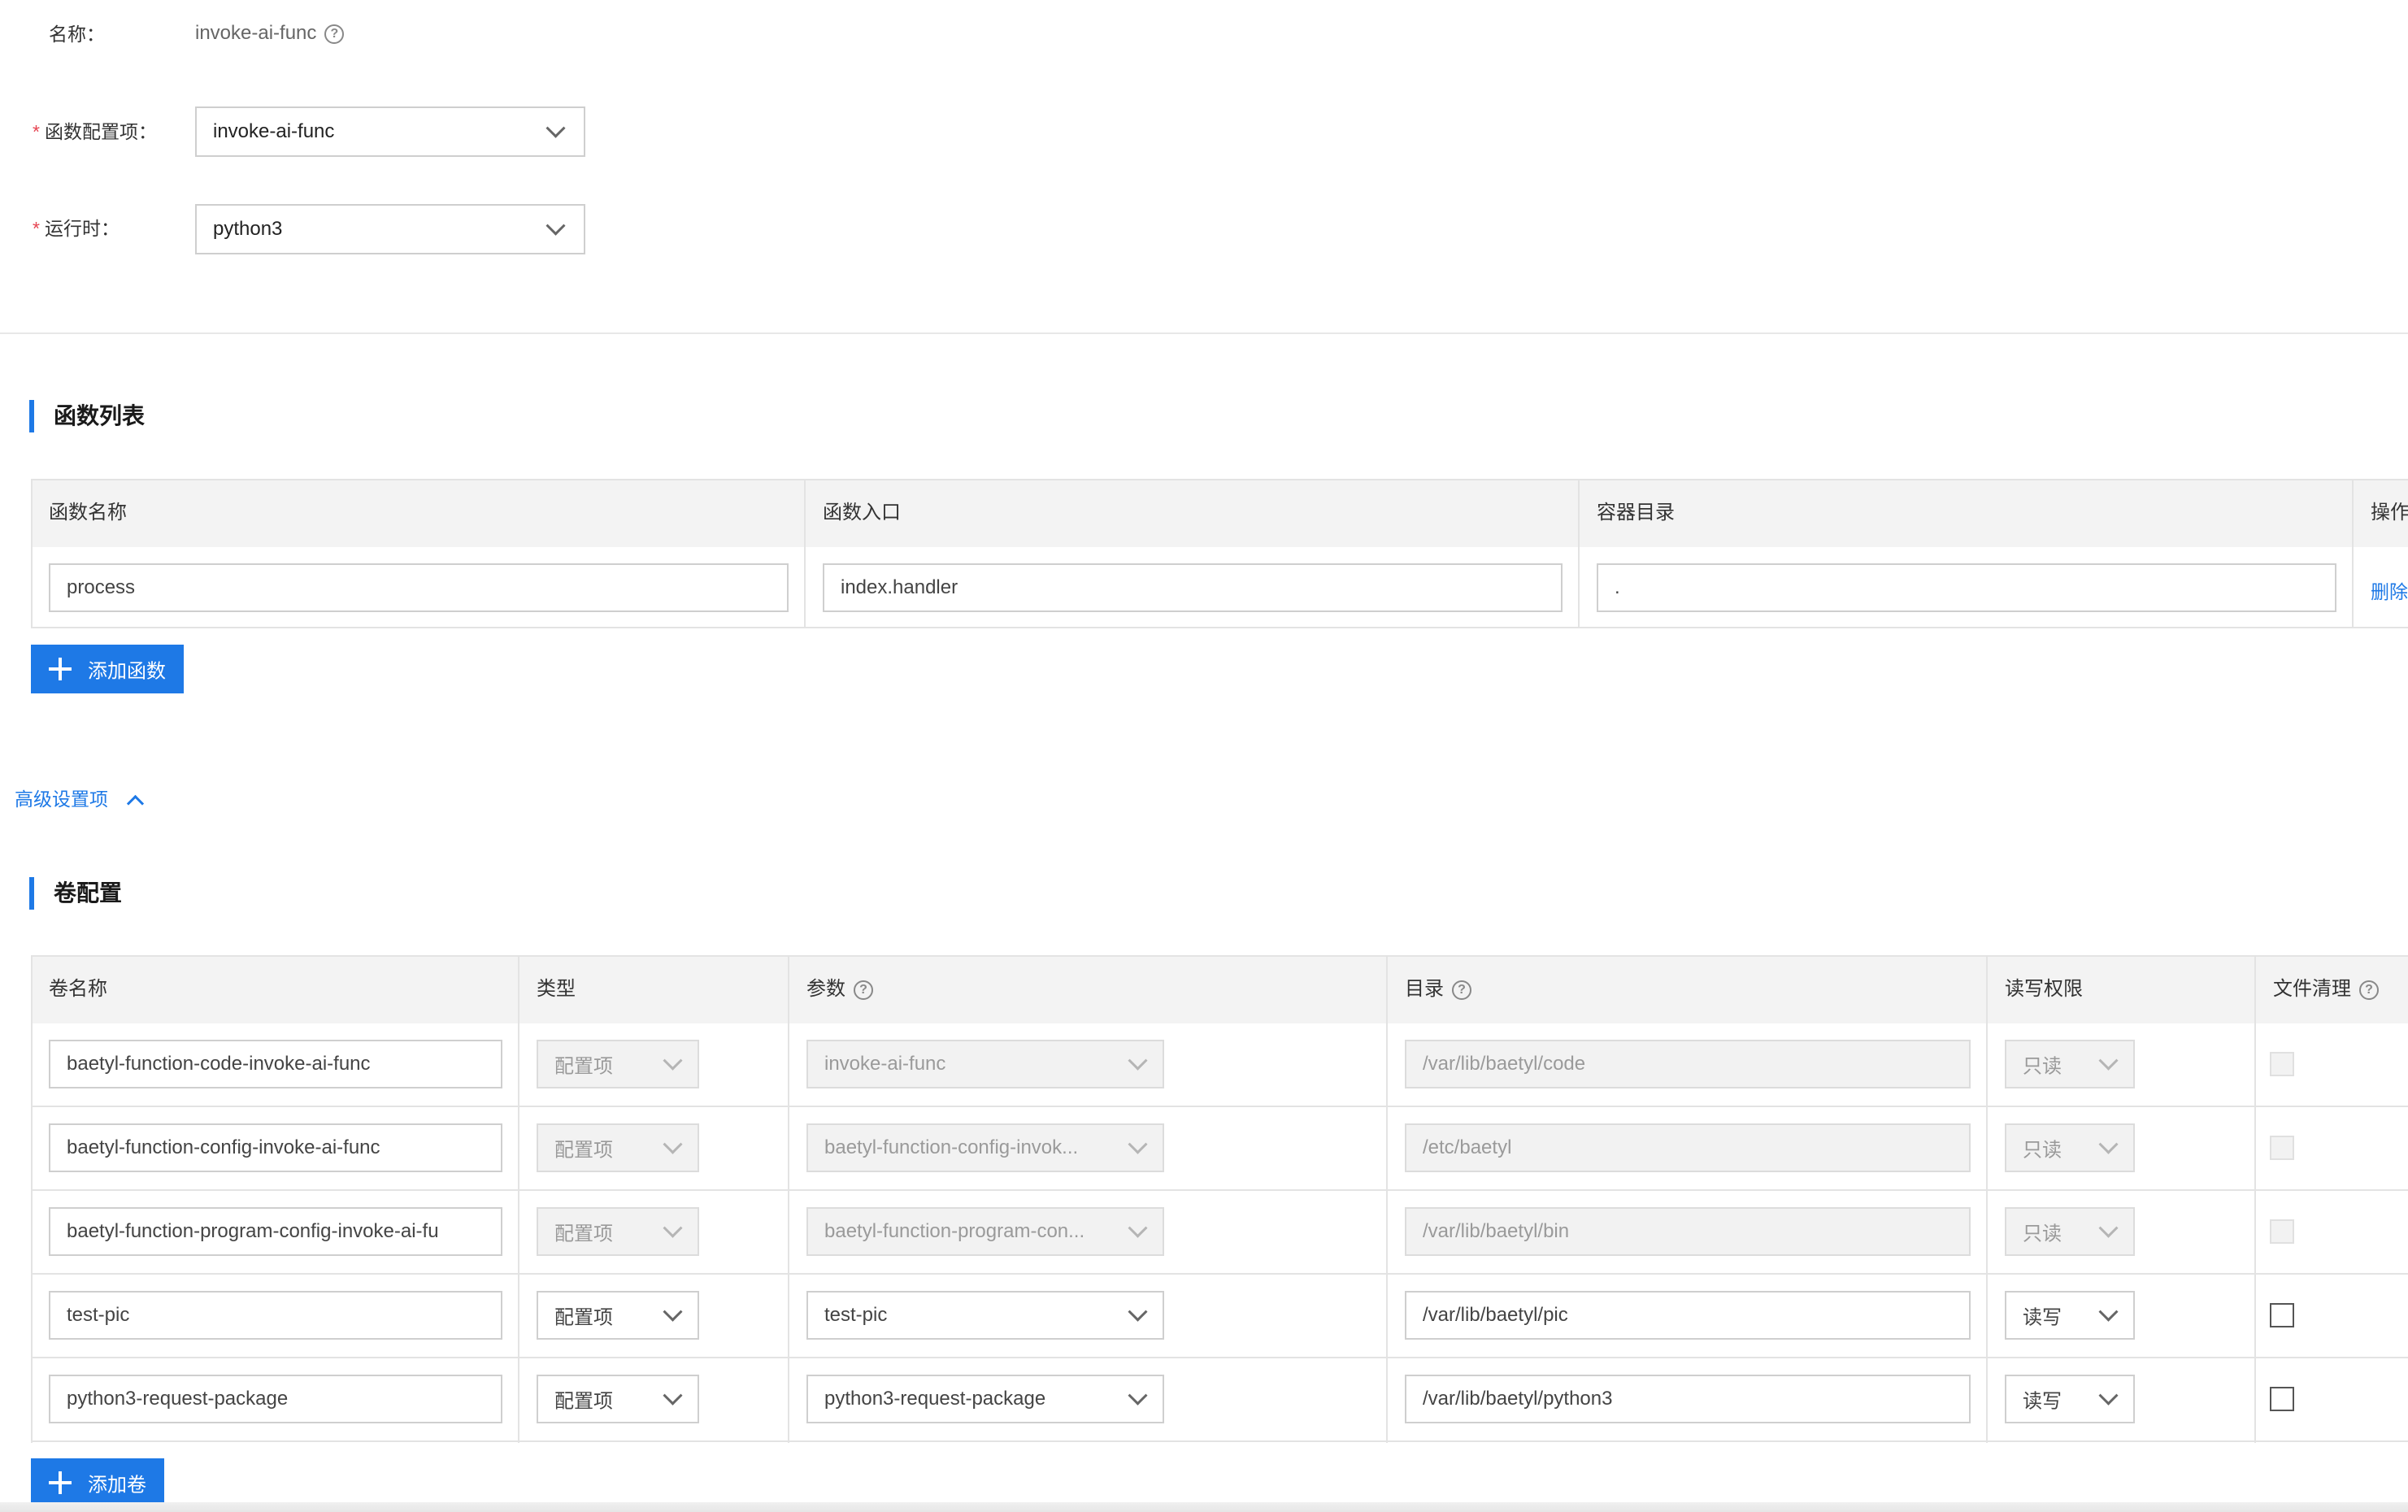 The height and width of the screenshot is (1512, 2408). Describe the element at coordinates (419, 587) in the screenshot. I see `function-name-input: process` at that location.